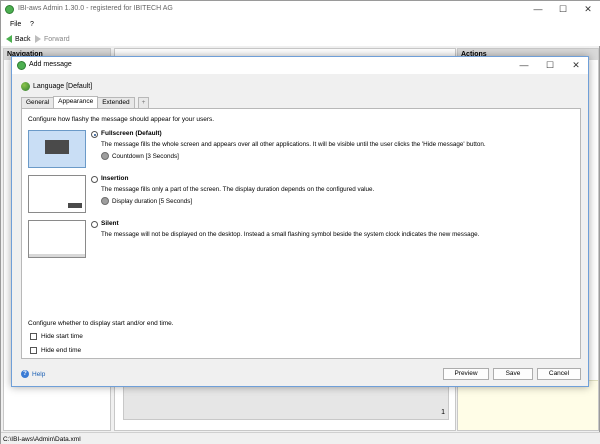 The height and width of the screenshot is (444, 600). What do you see at coordinates (61, 350) in the screenshot?
I see `hide-end-time-label: Hide end time` at bounding box center [61, 350].